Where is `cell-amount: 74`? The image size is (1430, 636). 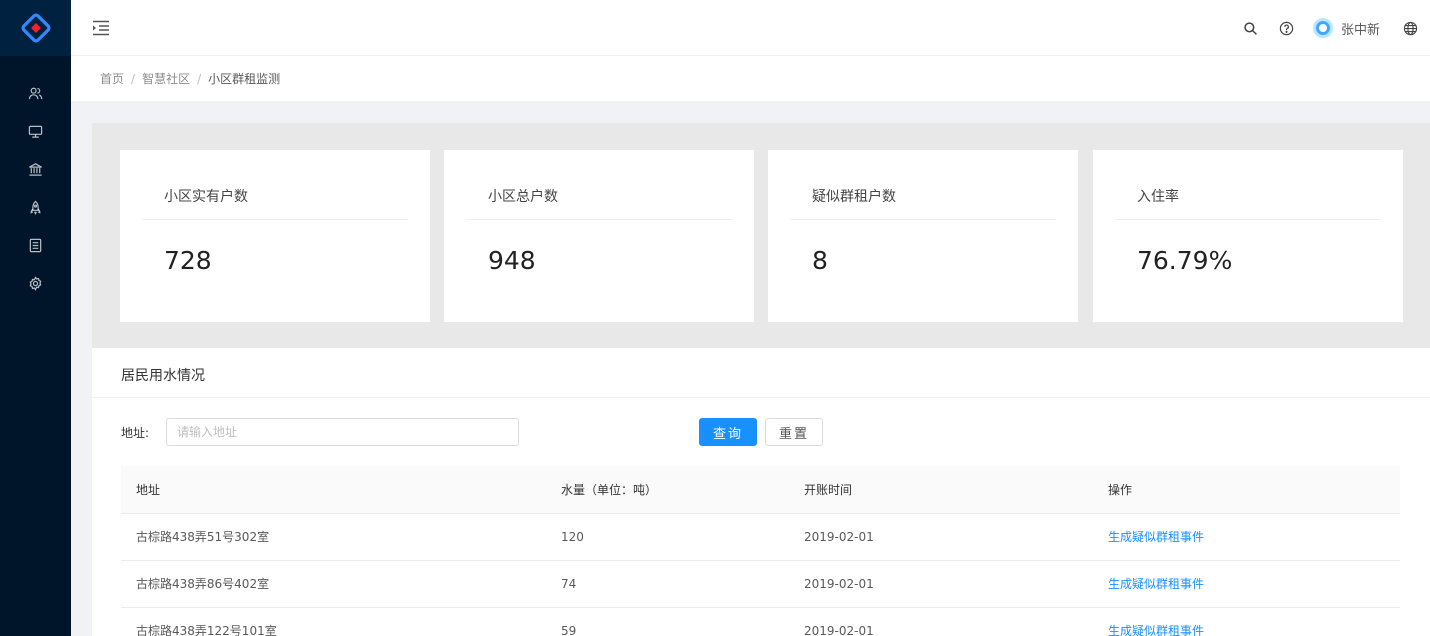
cell-amount: 74 is located at coordinates (667, 584).